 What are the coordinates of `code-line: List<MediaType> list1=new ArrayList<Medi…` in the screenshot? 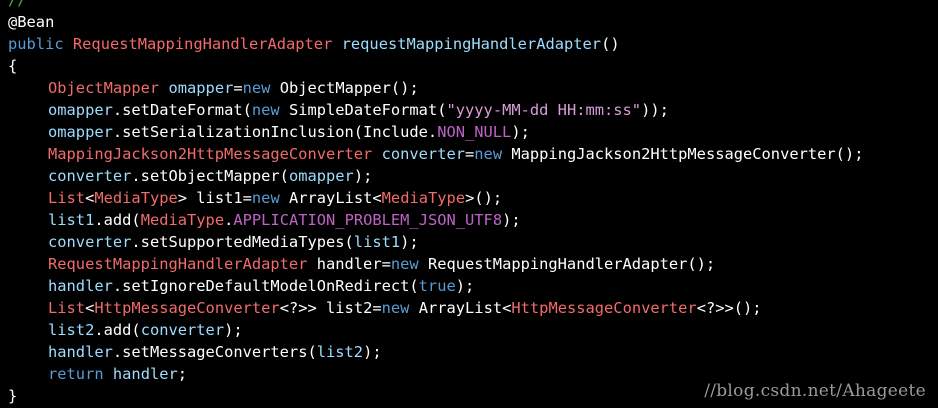 It's located at (435, 198).